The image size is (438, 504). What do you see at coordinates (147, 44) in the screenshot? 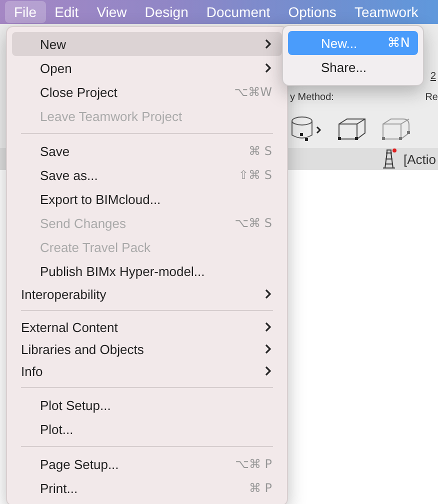
I see `menu-item: New` at bounding box center [147, 44].